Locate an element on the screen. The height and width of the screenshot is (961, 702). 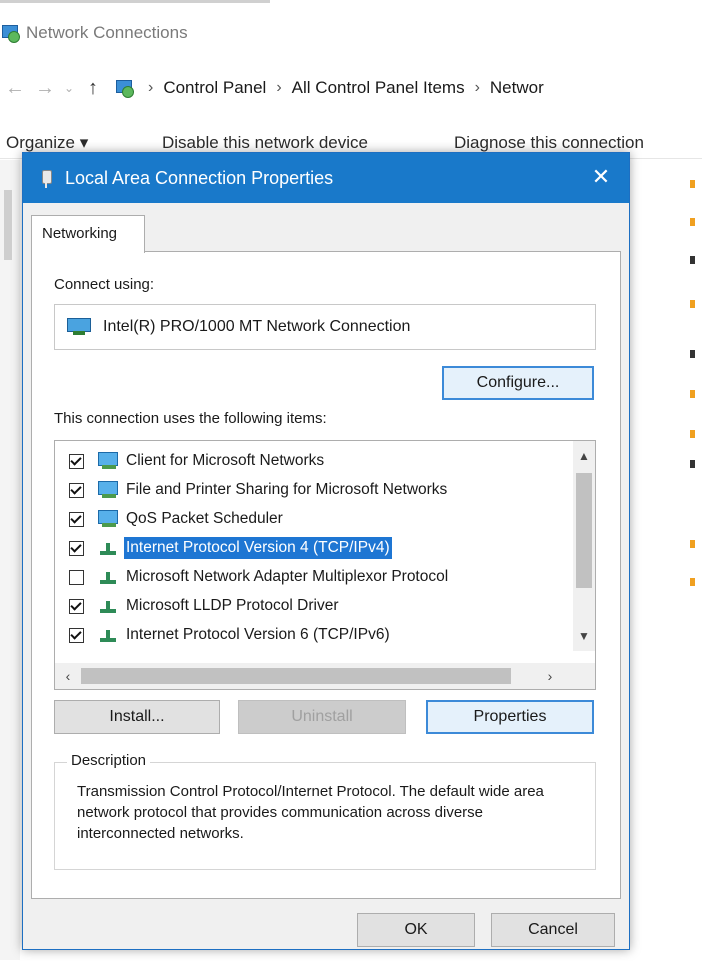
list-item-label: Internet Protocol Version 4 (TCP/IPv4) is located at coordinates (258, 548).